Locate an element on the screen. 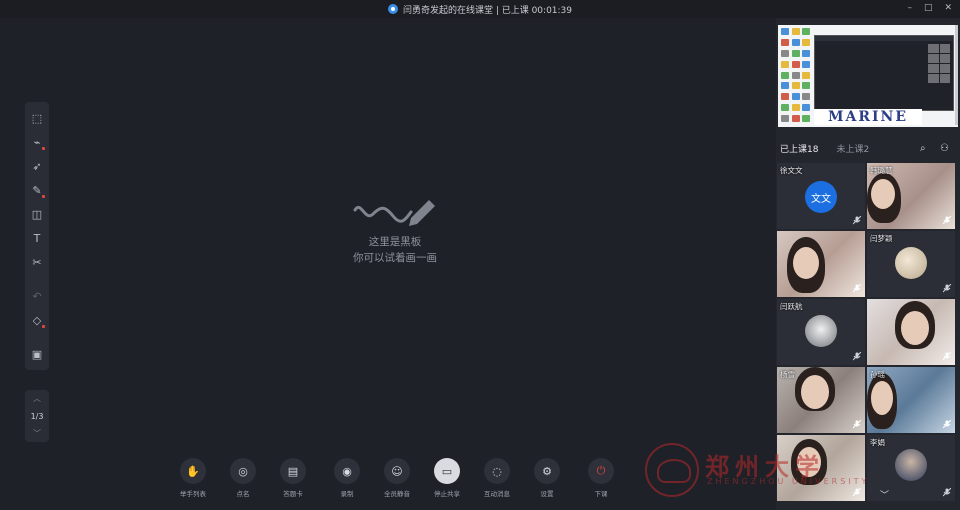  shapes-icon: ◫ is located at coordinates (37, 214).